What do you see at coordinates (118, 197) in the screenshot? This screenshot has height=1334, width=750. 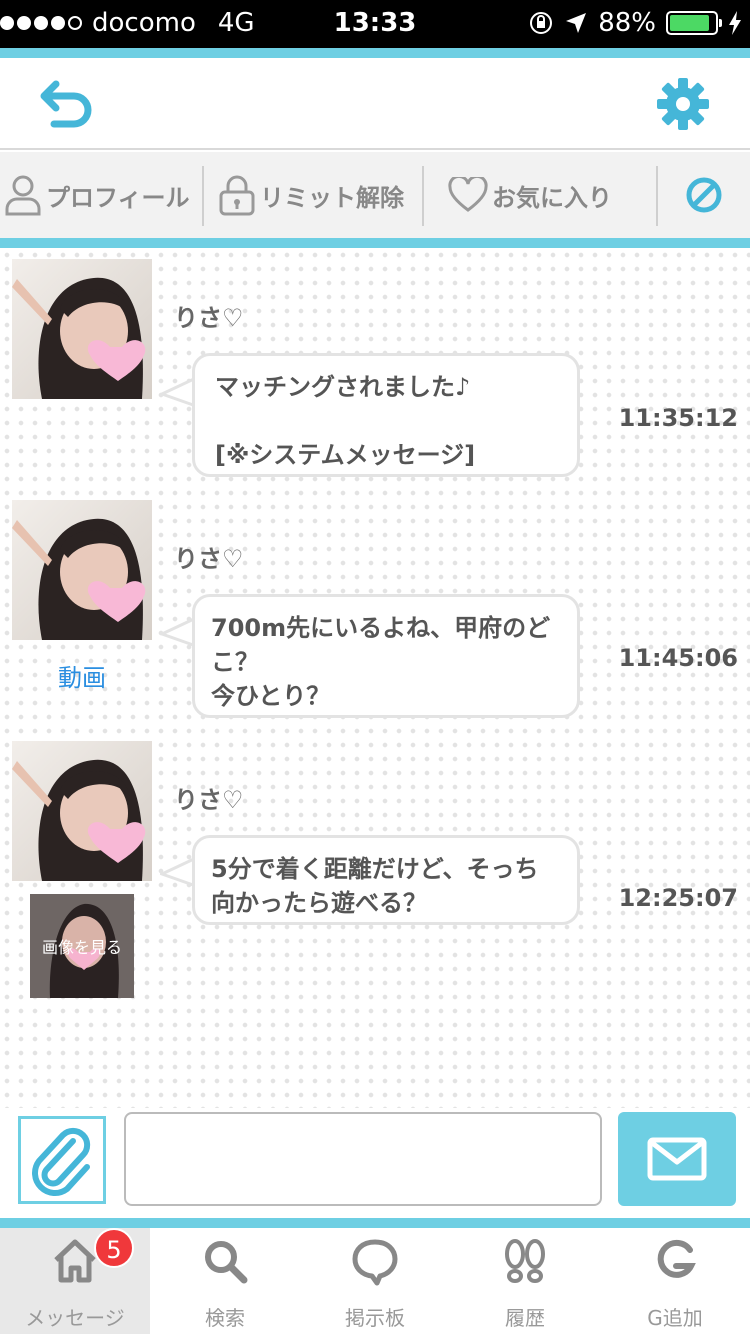 I see `profile-label: プロフィール` at bounding box center [118, 197].